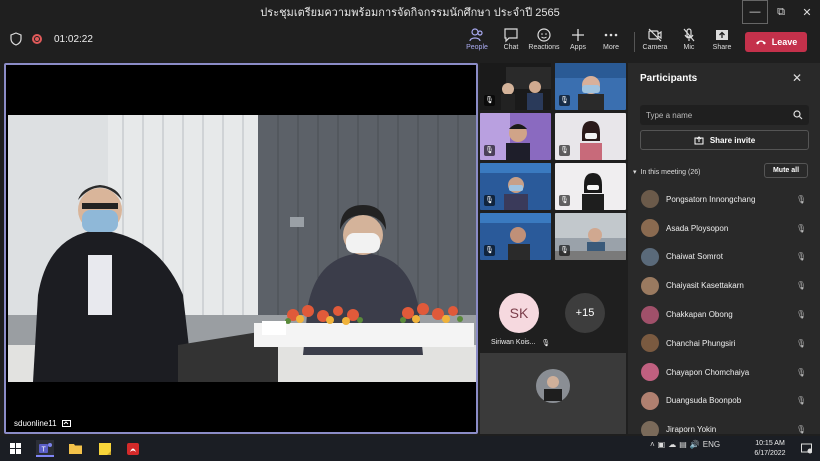 The image size is (820, 461). What do you see at coordinates (724, 228) in the screenshot?
I see `participant-row: Asada Ploysopon 🎙` at bounding box center [724, 228].